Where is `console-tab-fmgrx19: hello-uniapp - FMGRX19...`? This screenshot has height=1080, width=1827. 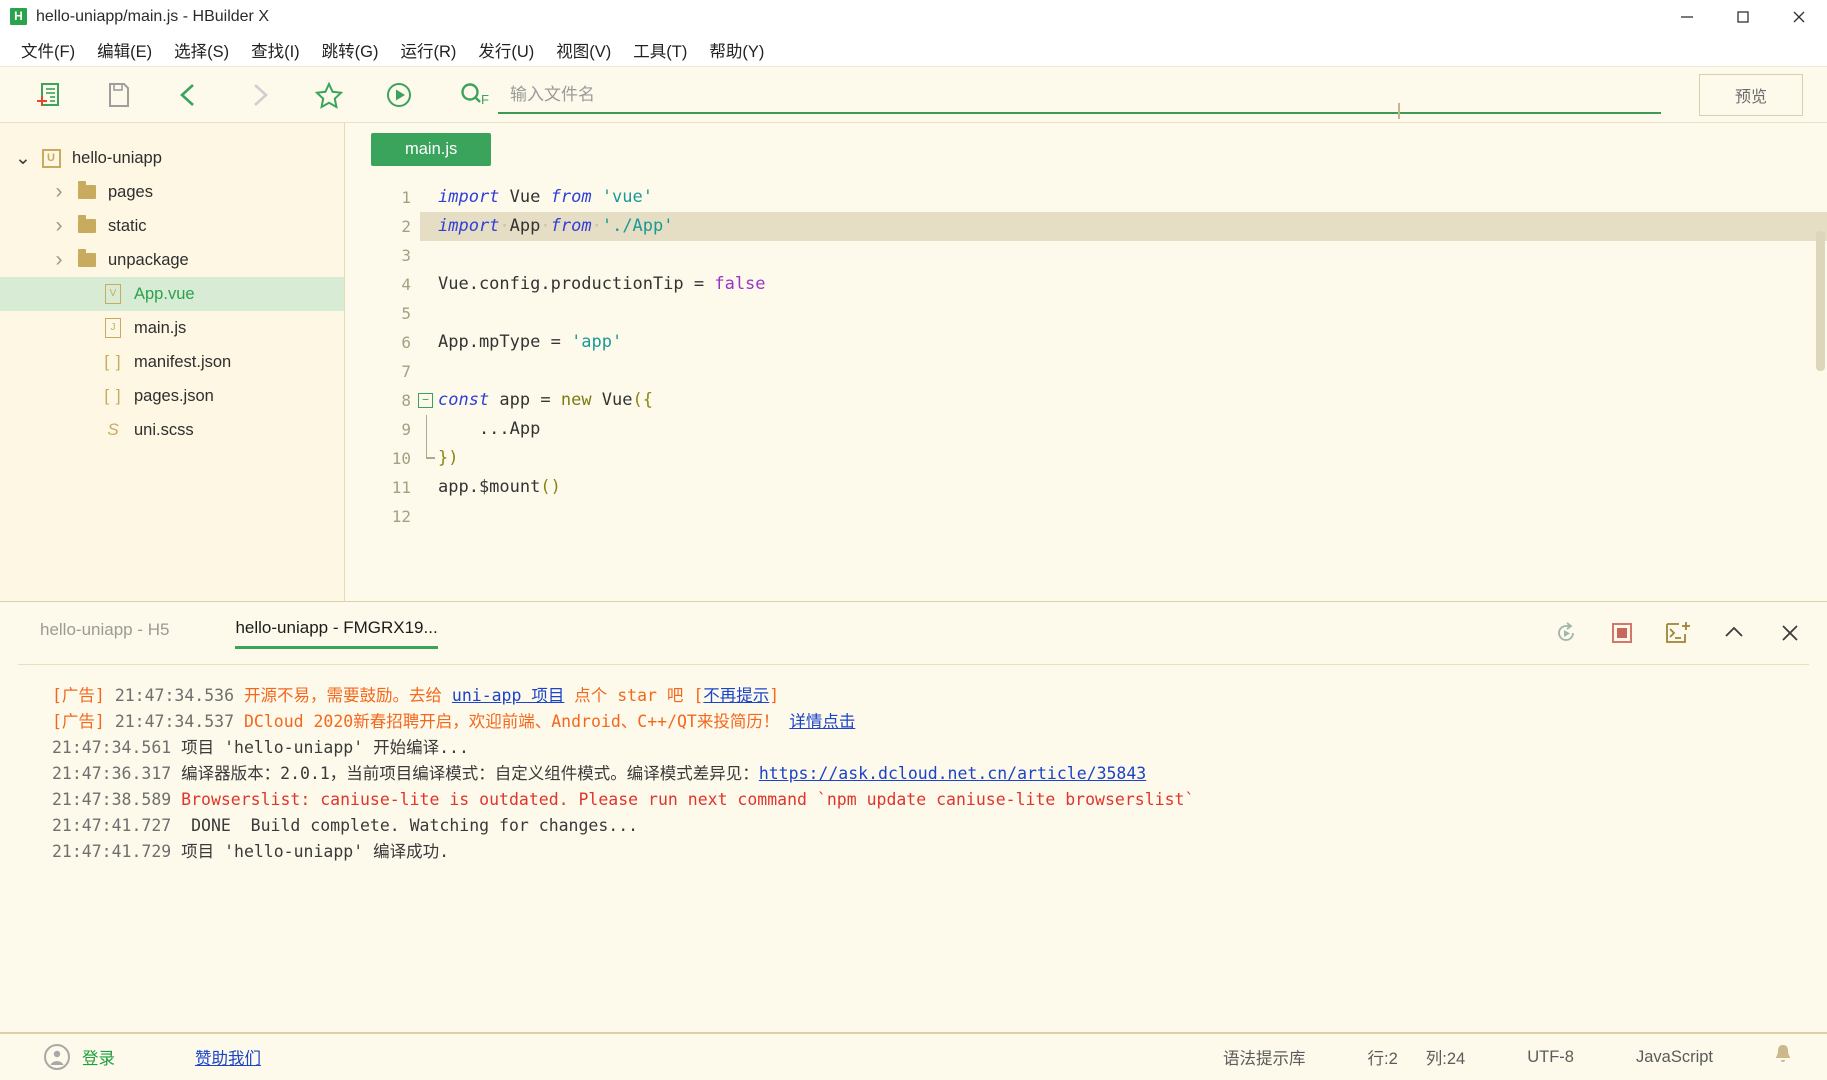
console-tab-fmgrx19: hello-uniapp - FMGRX19... is located at coordinates (336, 633).